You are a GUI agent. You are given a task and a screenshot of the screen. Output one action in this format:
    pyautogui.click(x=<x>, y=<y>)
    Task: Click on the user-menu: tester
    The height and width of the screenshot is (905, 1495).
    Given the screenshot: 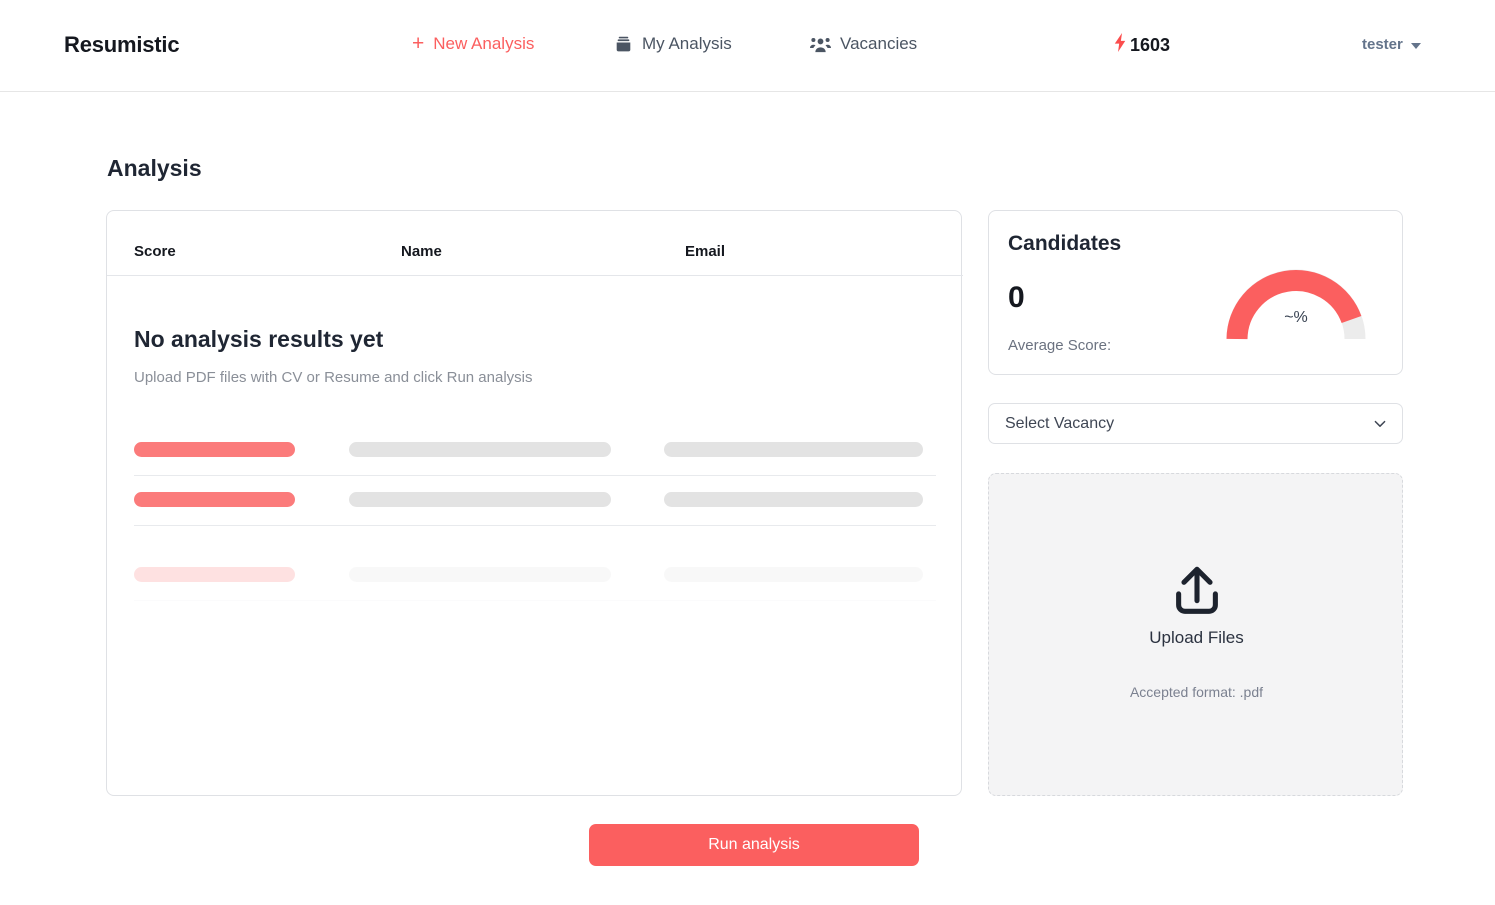 What is the action you would take?
    pyautogui.click(x=1391, y=44)
    